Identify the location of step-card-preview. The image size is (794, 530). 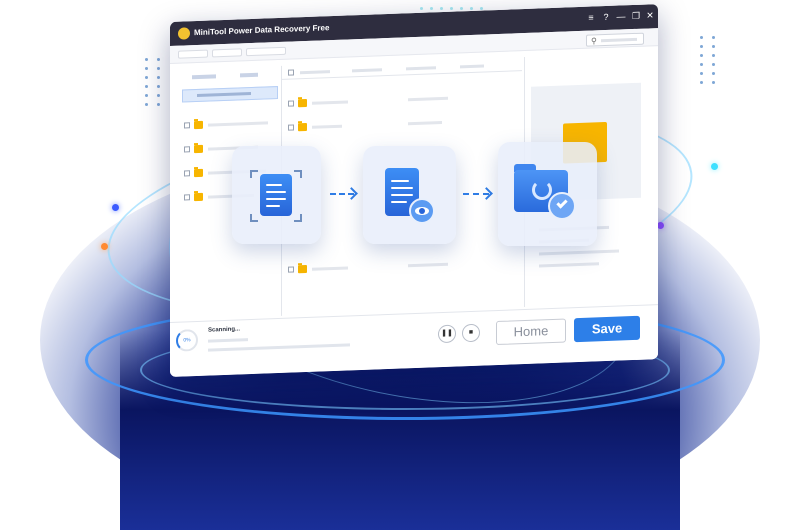
(409, 195).